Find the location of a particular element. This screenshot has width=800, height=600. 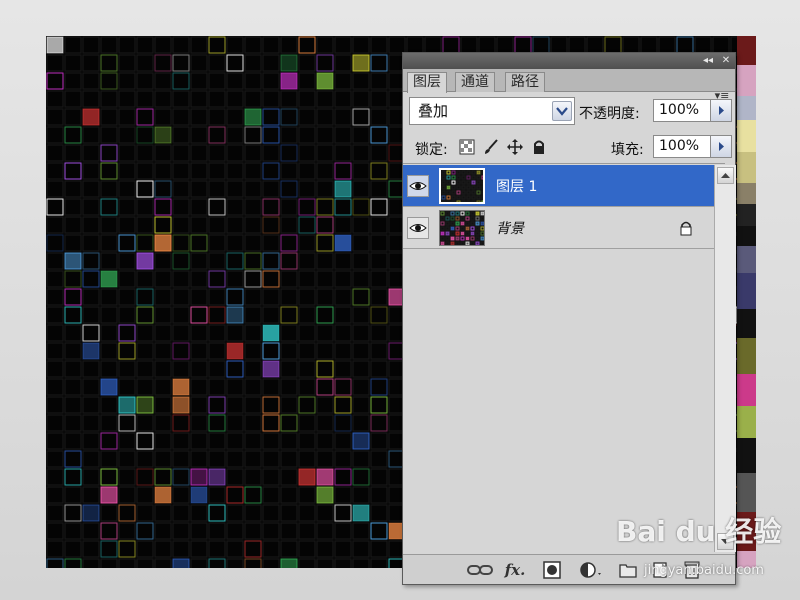

close-icon: ✕ is located at coordinates (726, 60).